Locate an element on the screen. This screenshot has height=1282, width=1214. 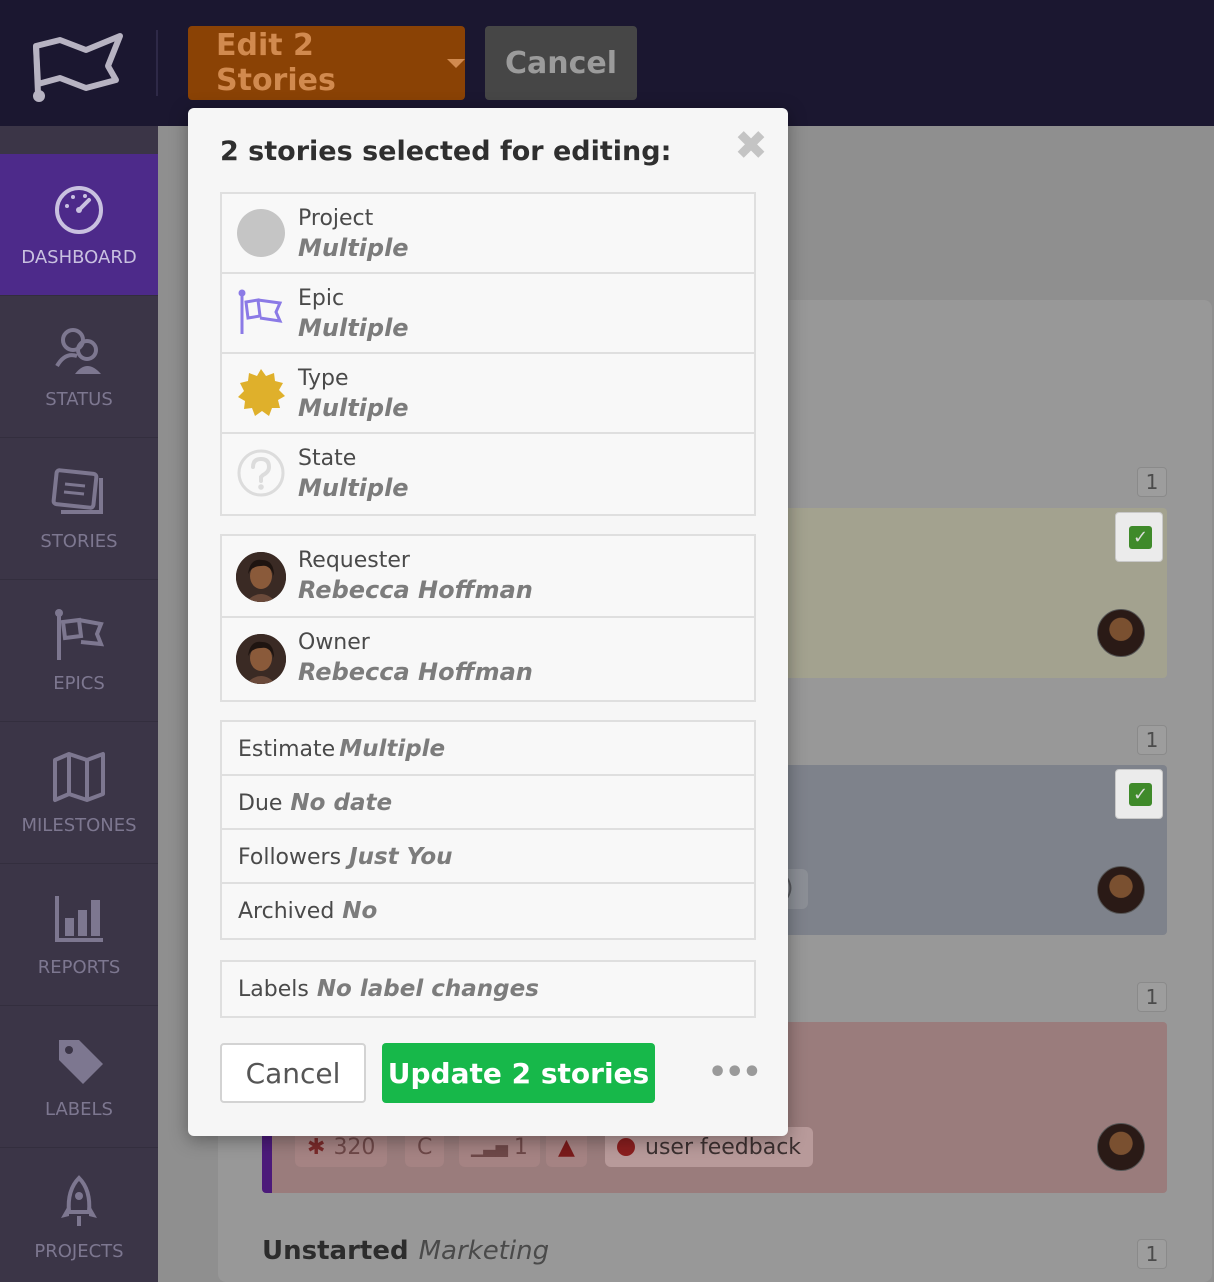
section-project: Marketing is located at coordinates (484, 1251).